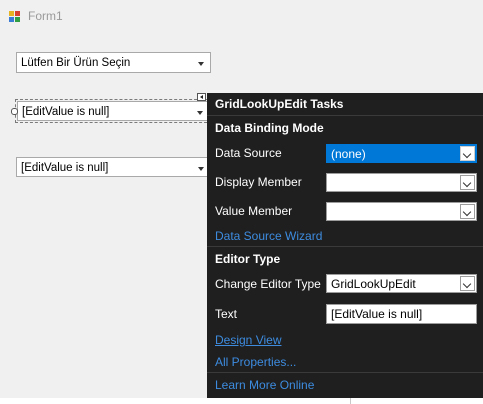  I want to click on smart-tag-icon, so click(201, 97).